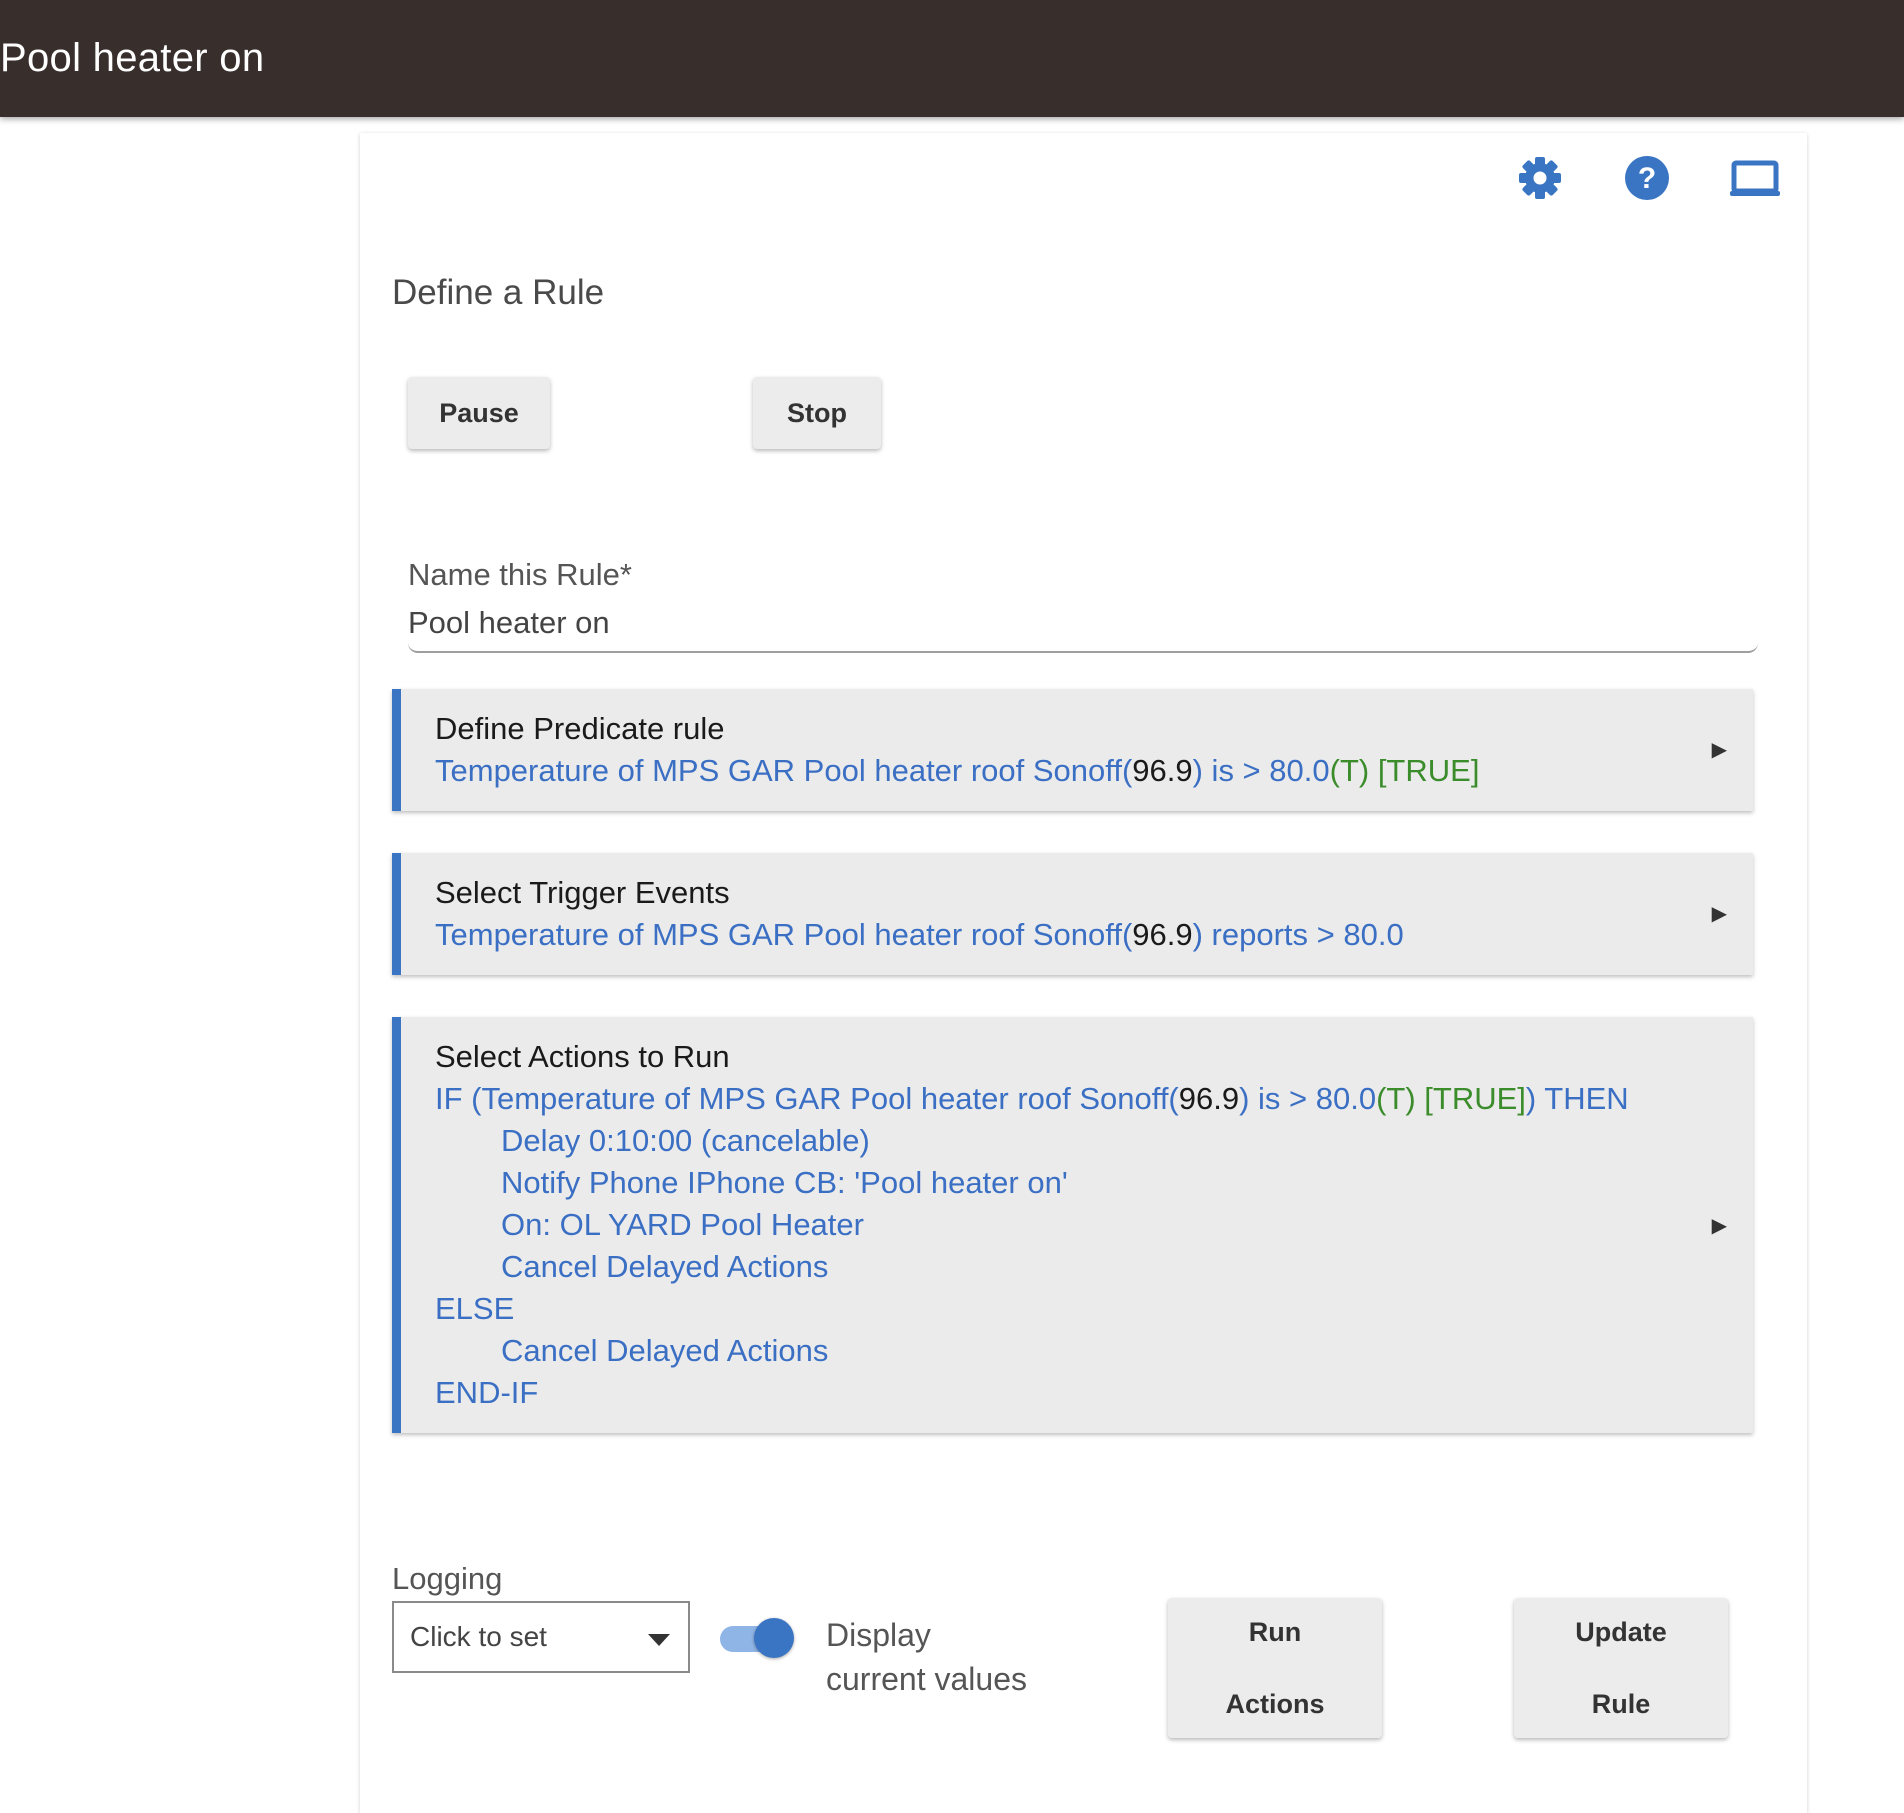 The image size is (1904, 1813). Describe the element at coordinates (682, 1224) in the screenshot. I see `action-item: On: OL YARD Pool Heater` at that location.